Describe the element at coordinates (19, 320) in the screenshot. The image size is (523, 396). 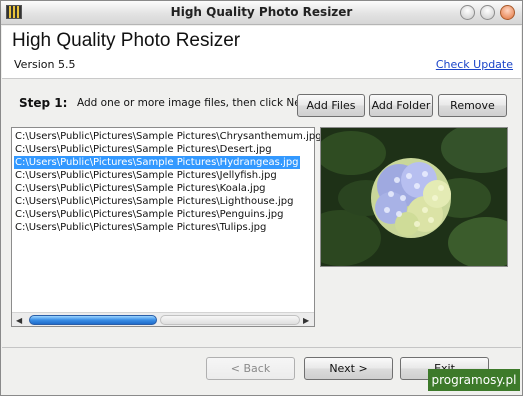
I see `scroll-left-icon: ◀` at that location.